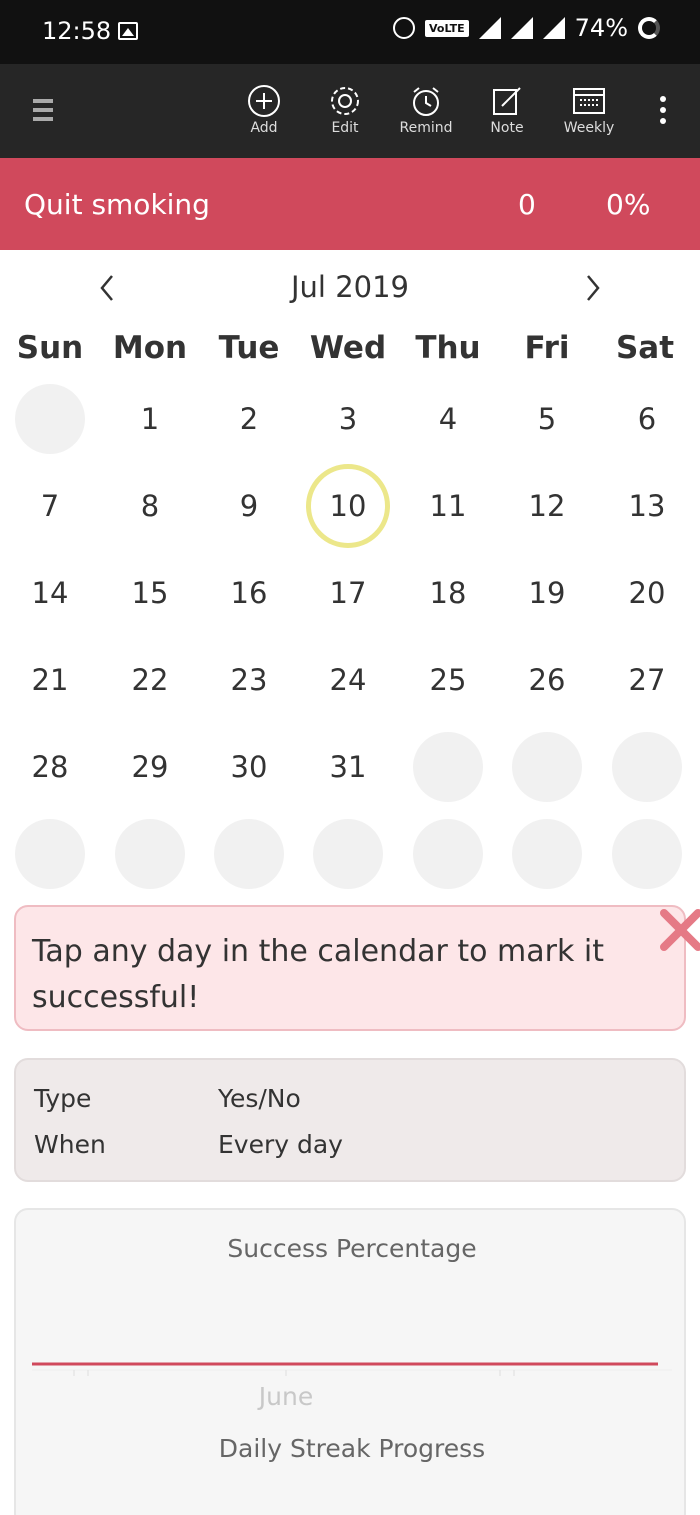 The width and height of the screenshot is (700, 1515). I want to click on calendar-day-number: 21, so click(50, 679).